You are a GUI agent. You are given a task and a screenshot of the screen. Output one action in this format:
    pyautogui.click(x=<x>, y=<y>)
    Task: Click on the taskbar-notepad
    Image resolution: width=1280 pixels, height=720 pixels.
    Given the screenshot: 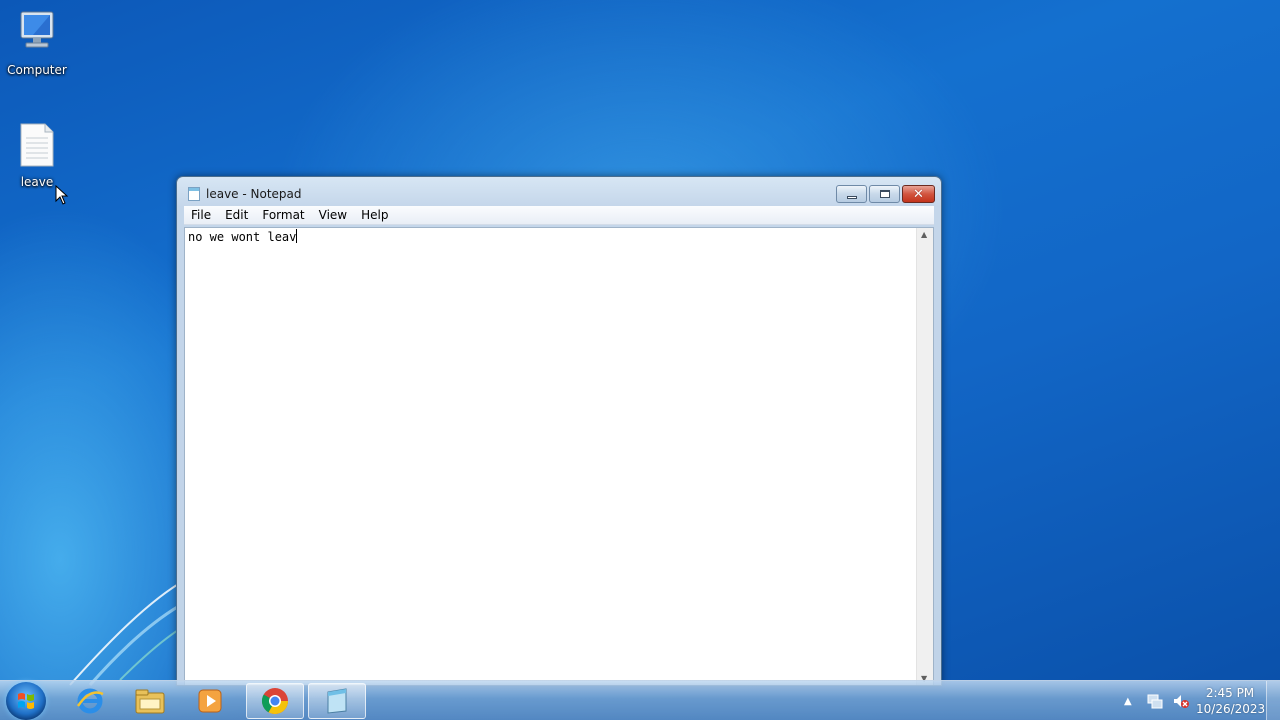 What is the action you would take?
    pyautogui.click(x=337, y=701)
    